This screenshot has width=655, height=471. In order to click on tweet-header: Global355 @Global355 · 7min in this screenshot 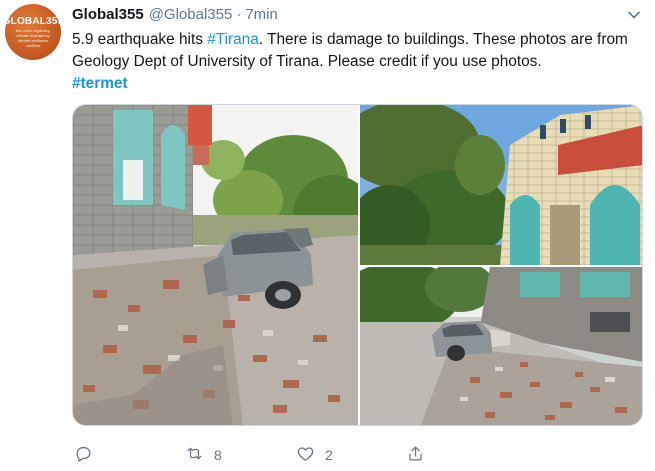, I will do `click(175, 16)`.